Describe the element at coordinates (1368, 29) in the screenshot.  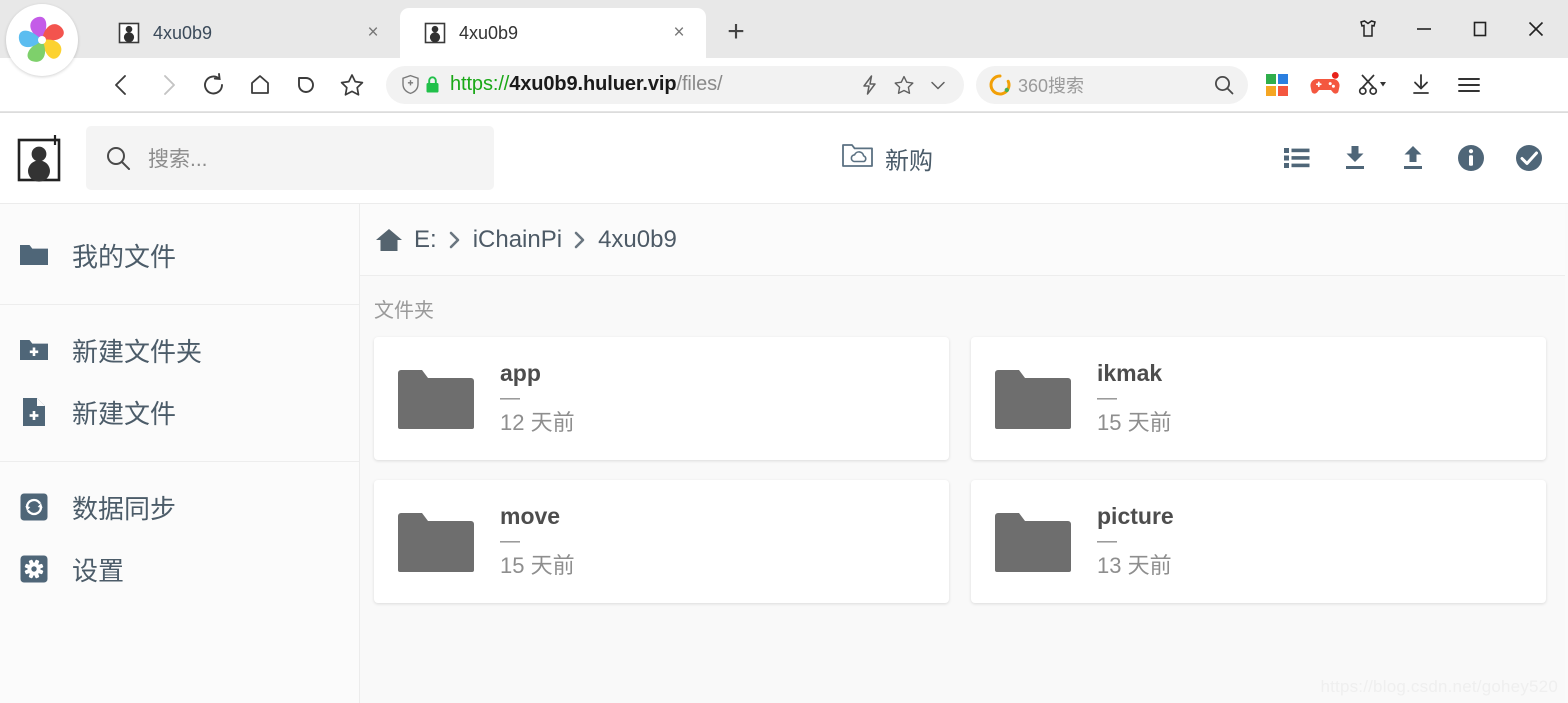
I see `skin-shirt-icon` at that location.